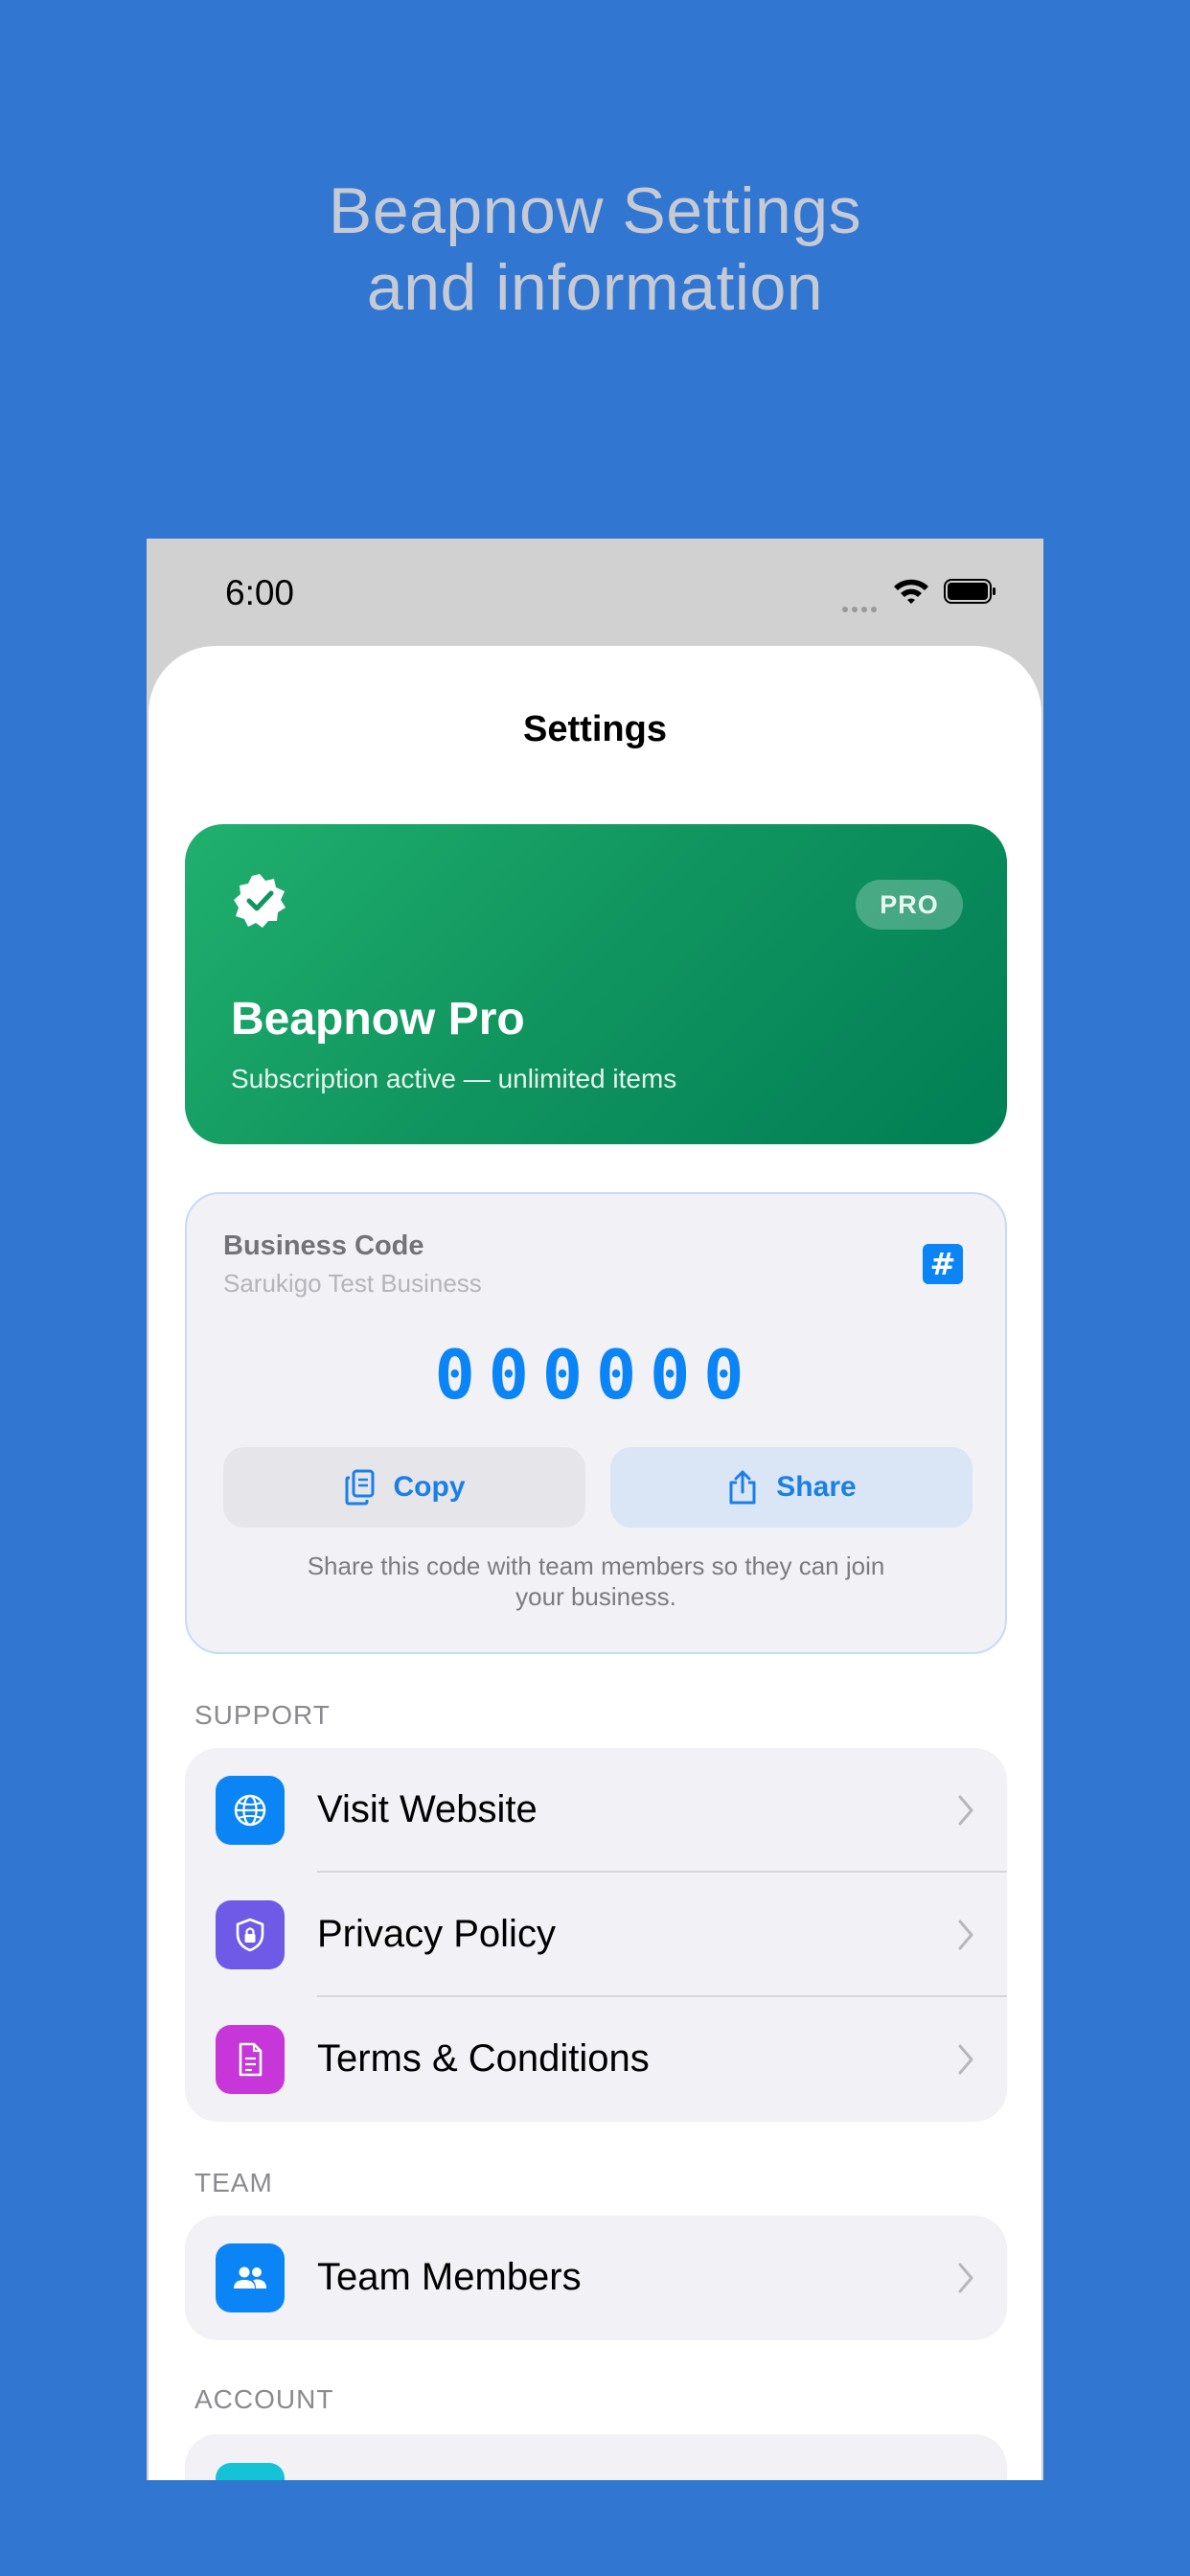  I want to click on document-icon, so click(250, 2059).